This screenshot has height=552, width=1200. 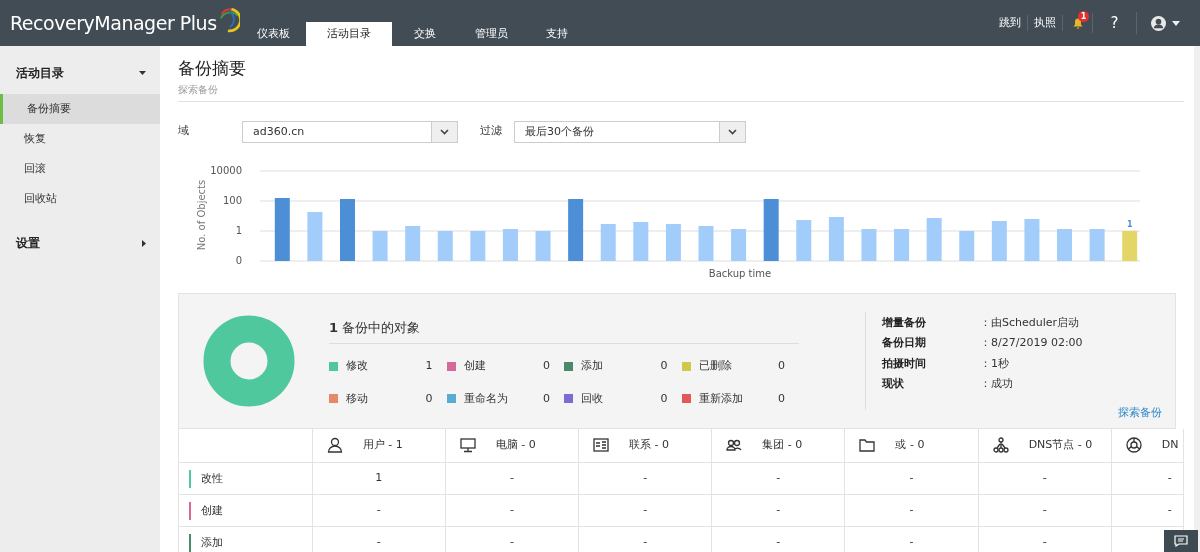 I want to click on chat-icon, so click(x=1181, y=541).